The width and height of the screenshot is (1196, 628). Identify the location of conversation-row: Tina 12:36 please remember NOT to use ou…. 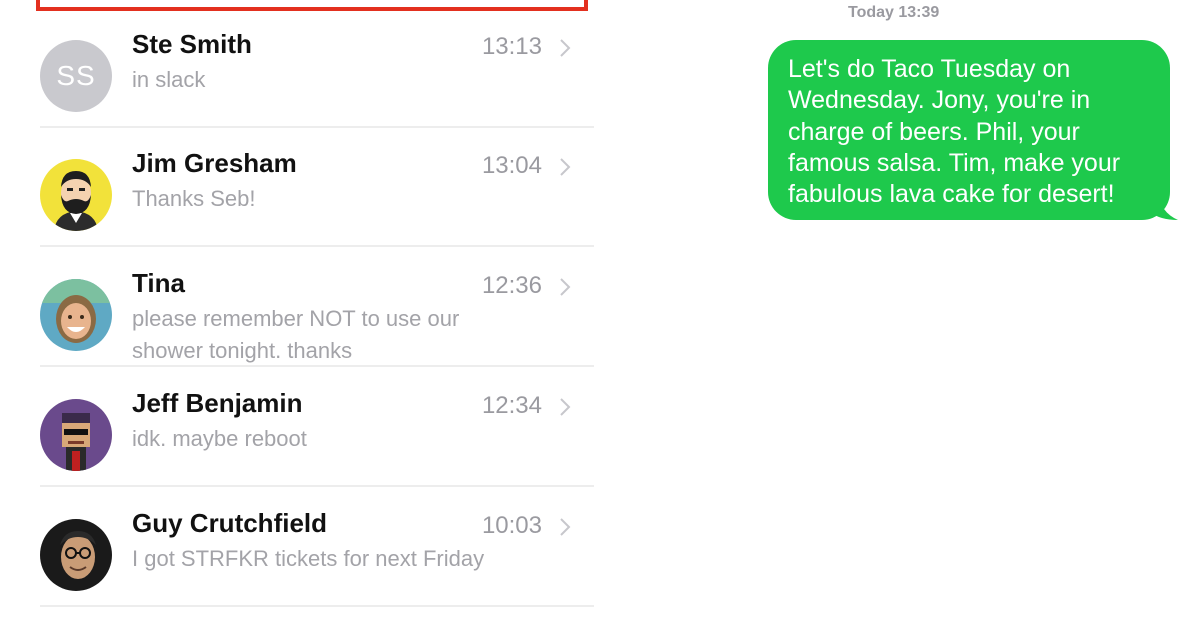
(317, 307).